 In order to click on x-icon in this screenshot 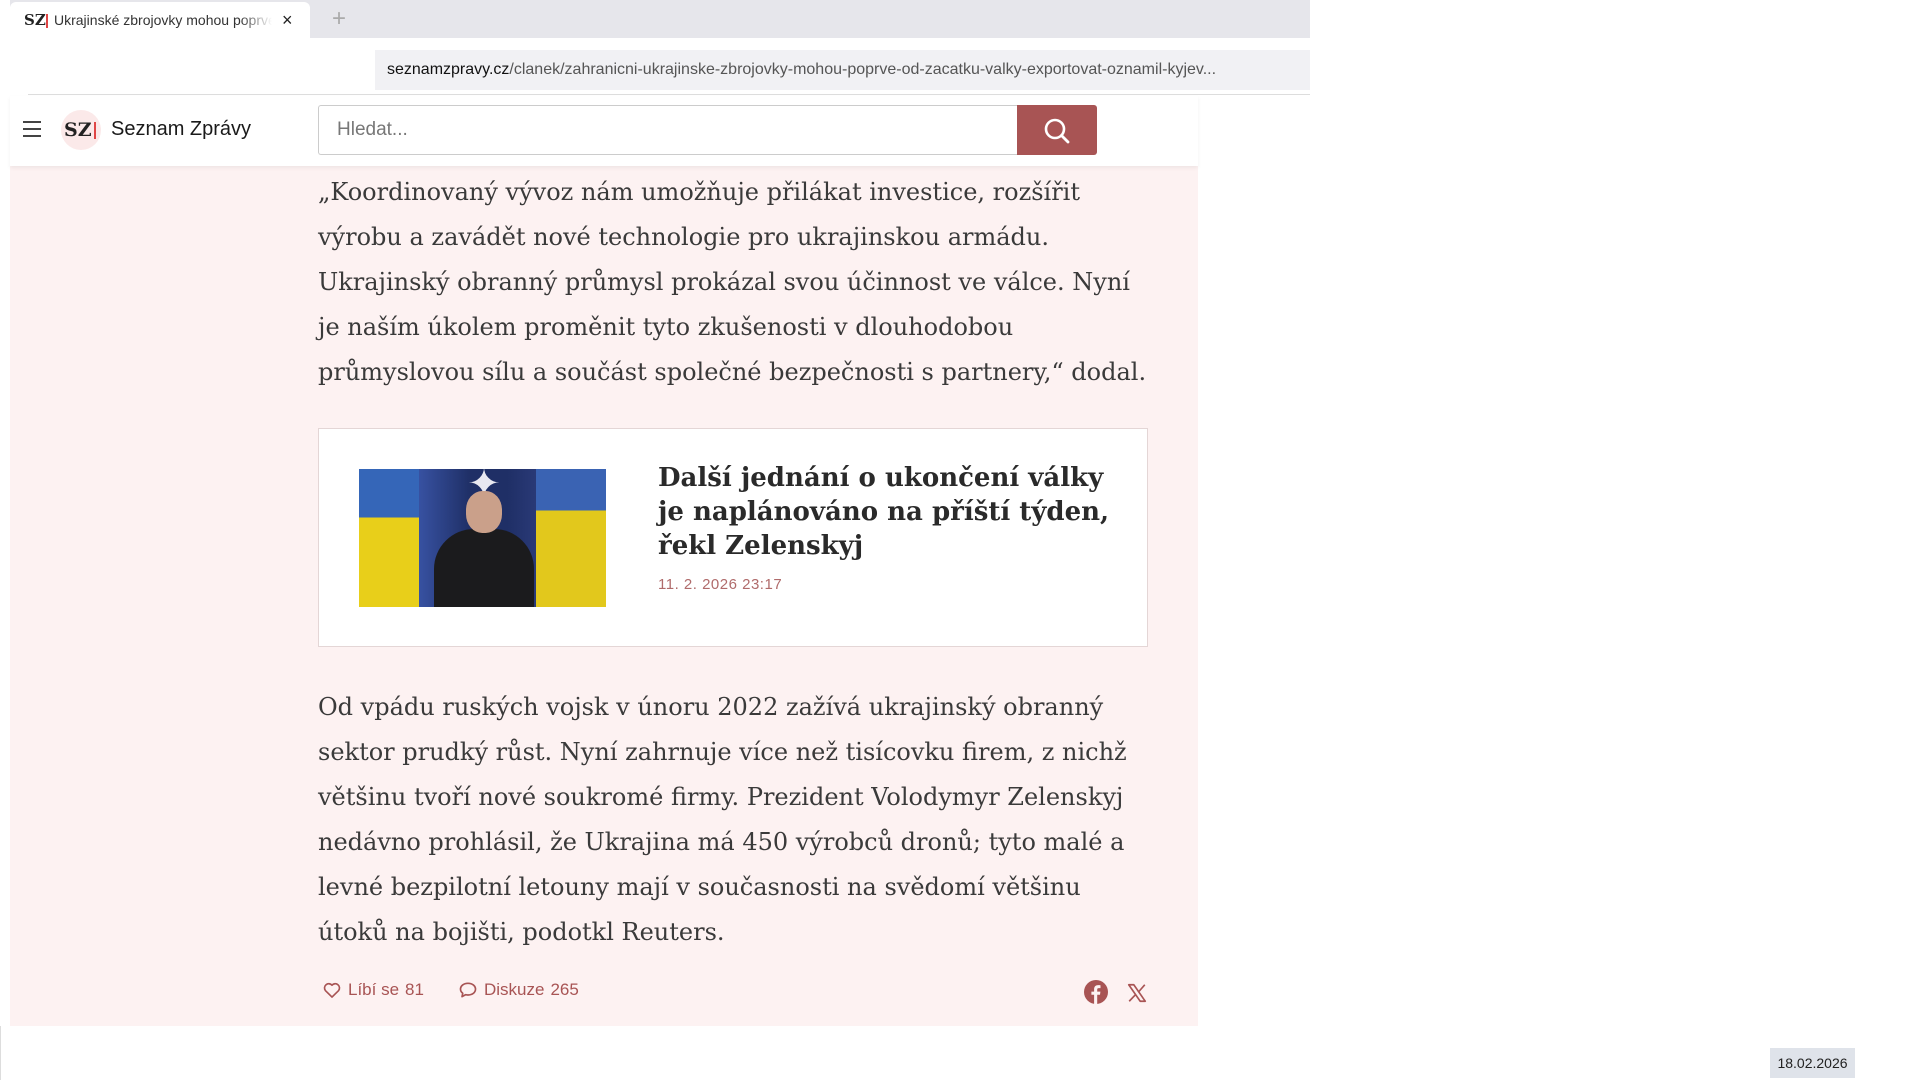, I will do `click(1137, 993)`.